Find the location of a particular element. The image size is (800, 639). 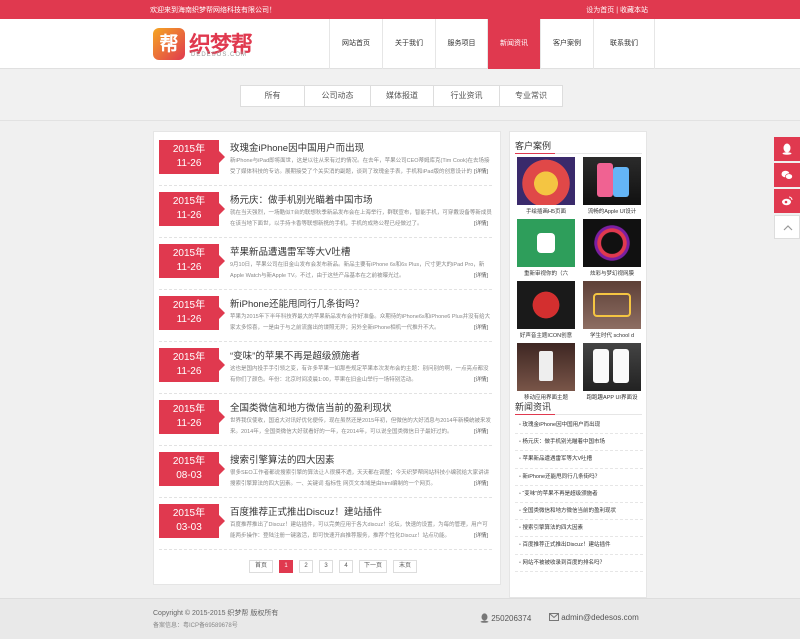

case-card: 流畅的Apple UI设计 is located at coordinates (612, 186).